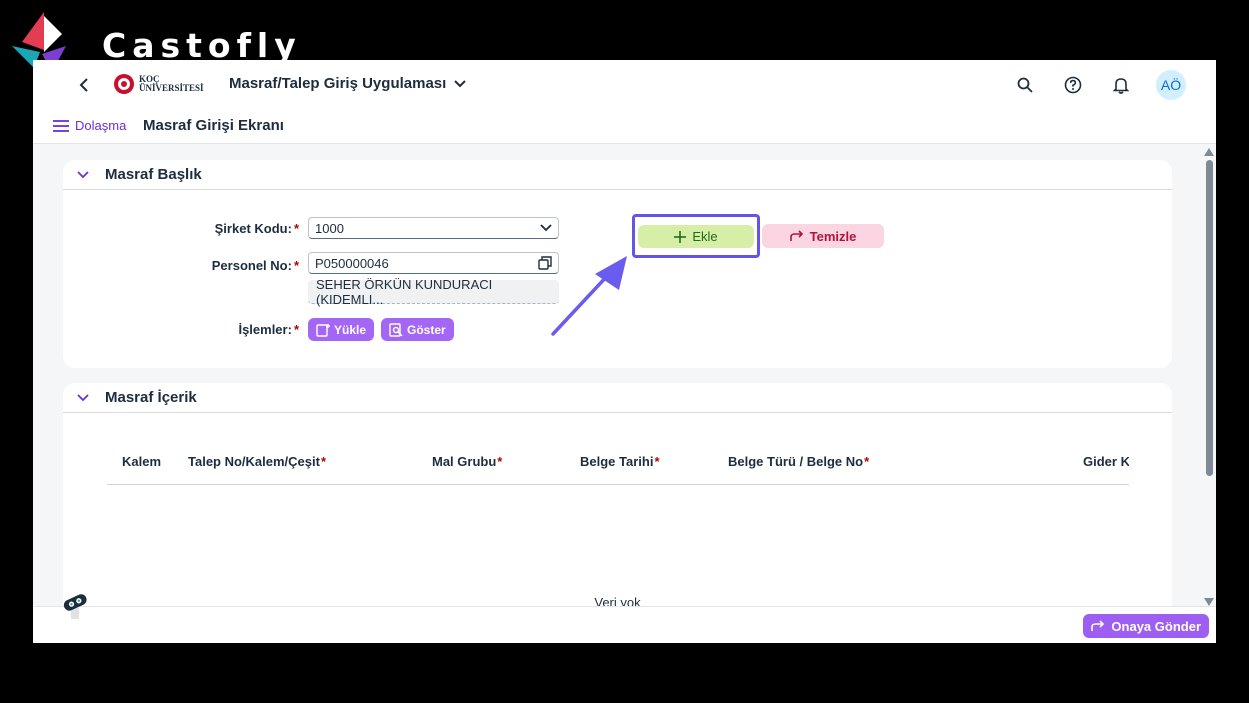  What do you see at coordinates (618, 484) in the screenshot?
I see `table-header-divider` at bounding box center [618, 484].